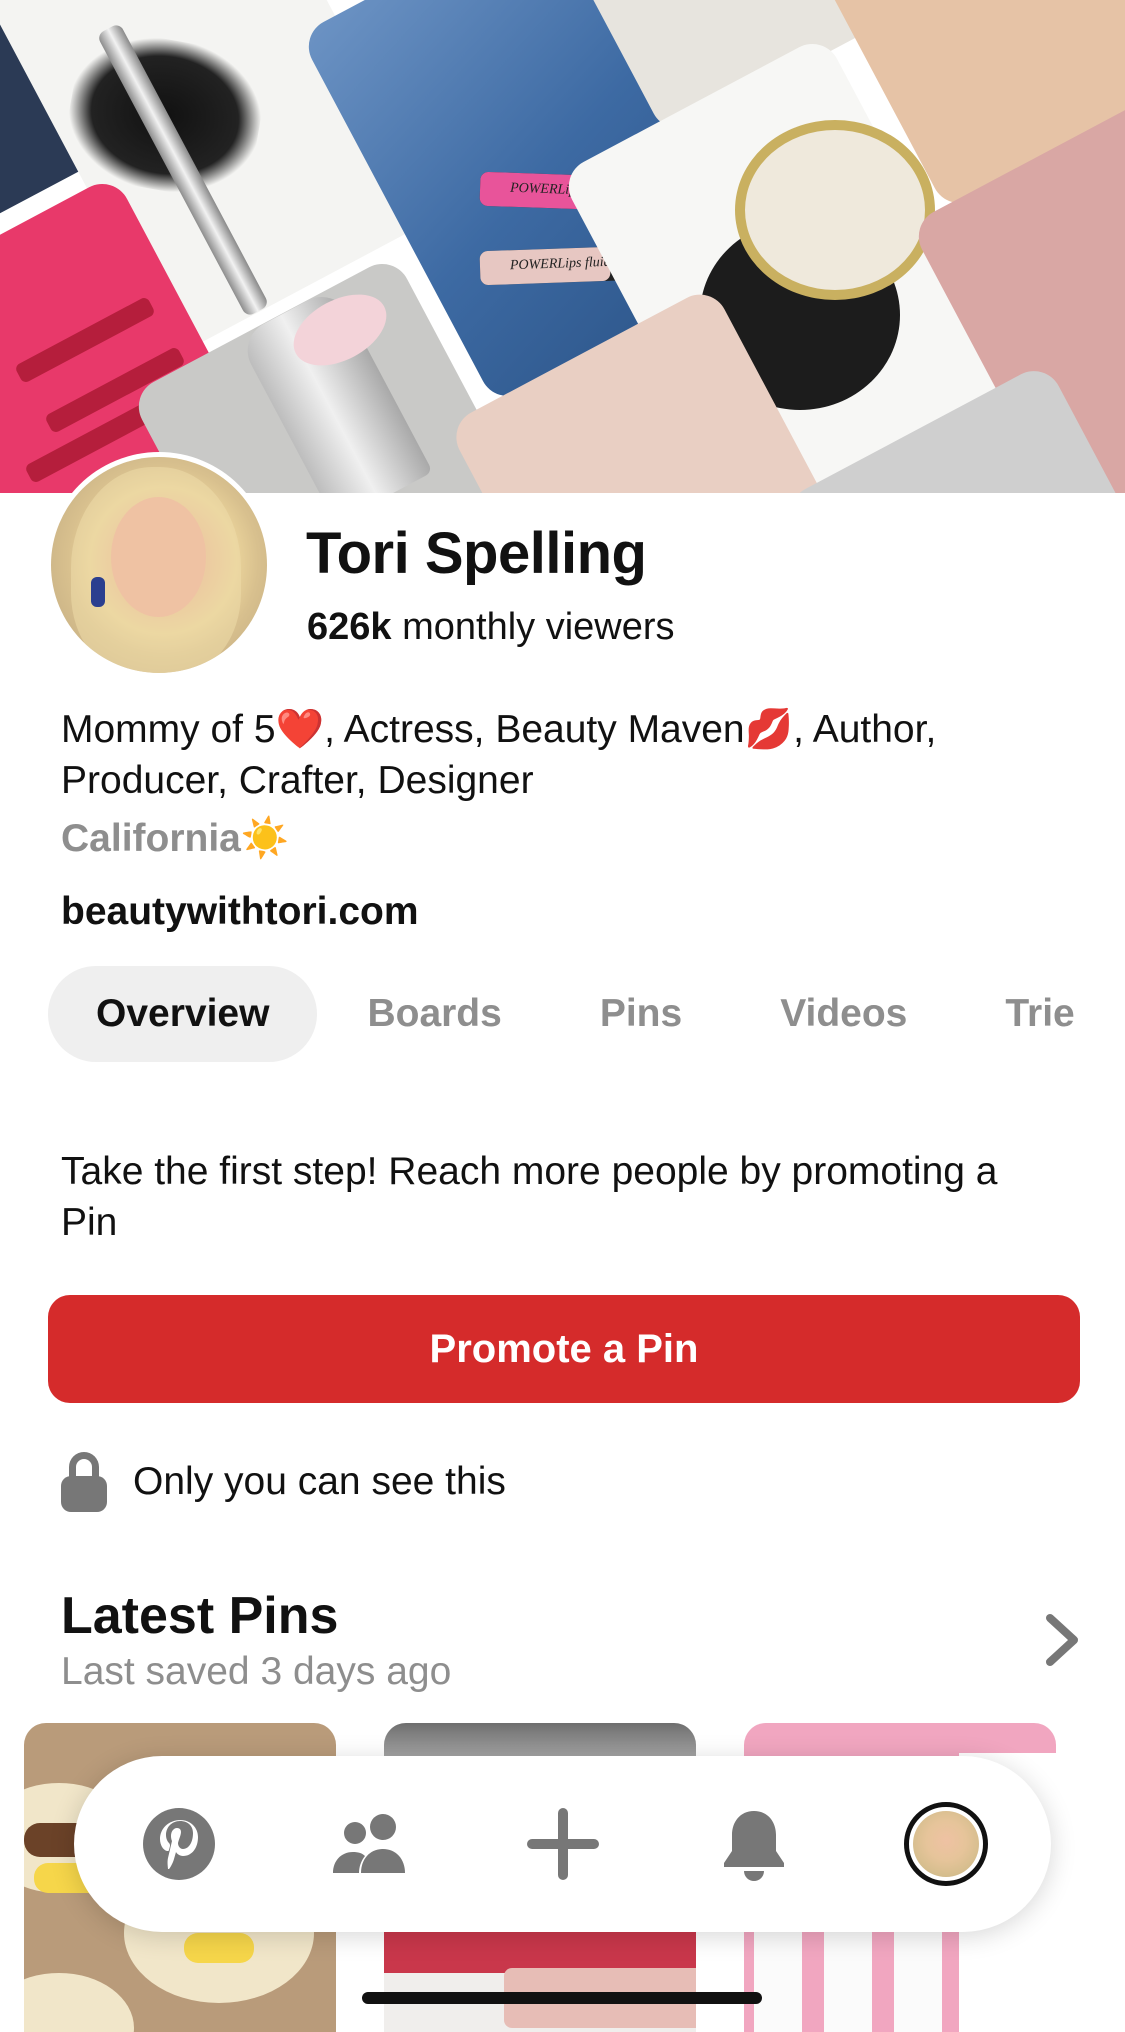  I want to click on profile-photo, so click(159, 565).